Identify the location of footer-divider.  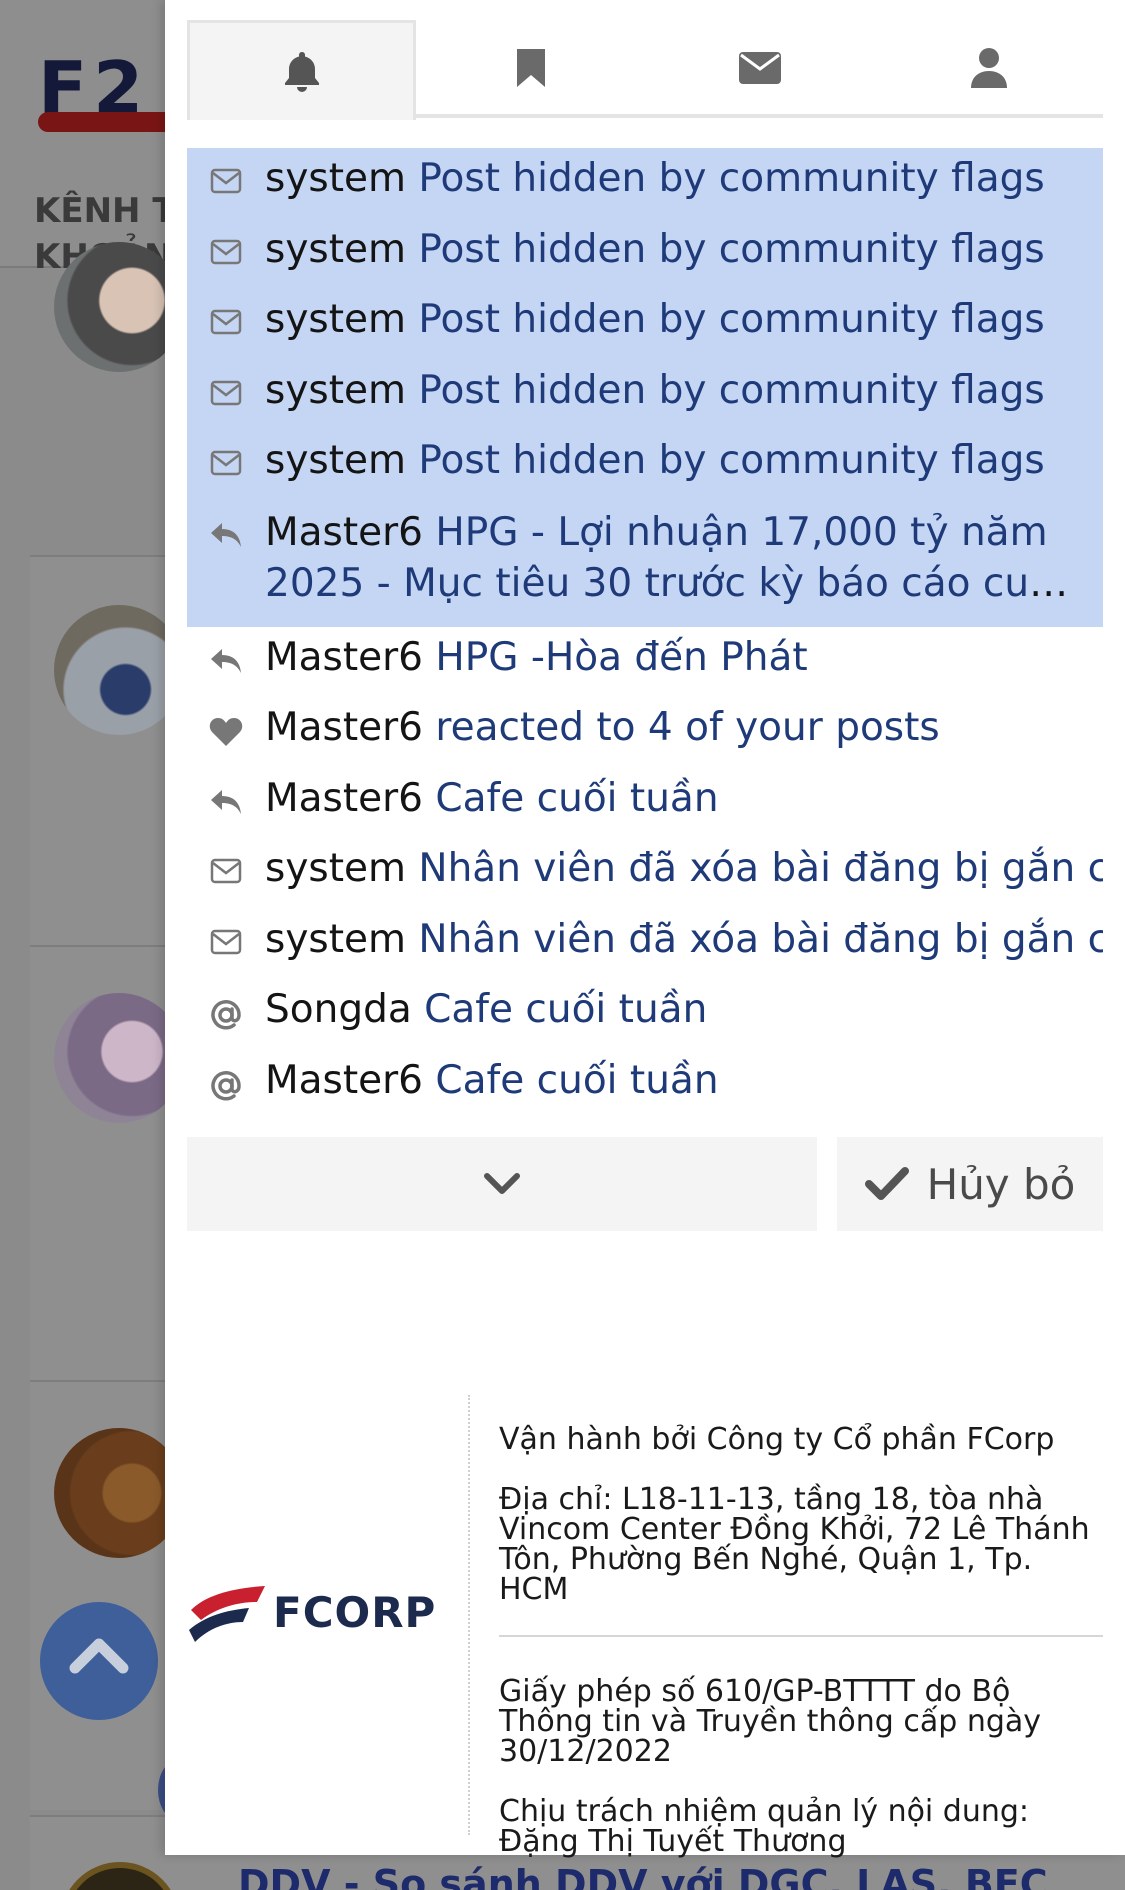
(469, 1615).